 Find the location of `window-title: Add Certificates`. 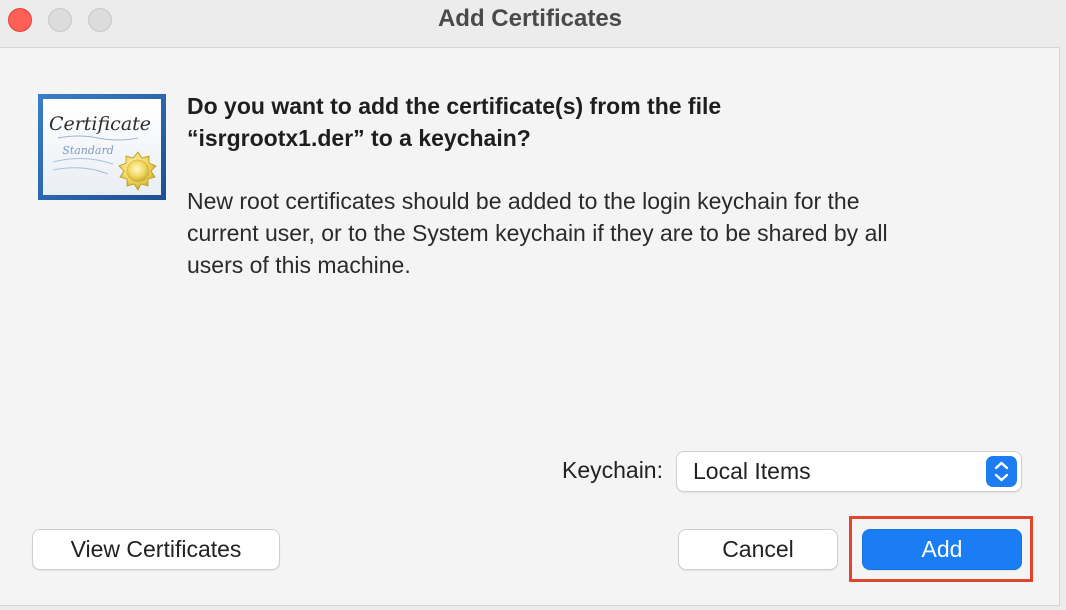

window-title: Add Certificates is located at coordinates (530, 18).